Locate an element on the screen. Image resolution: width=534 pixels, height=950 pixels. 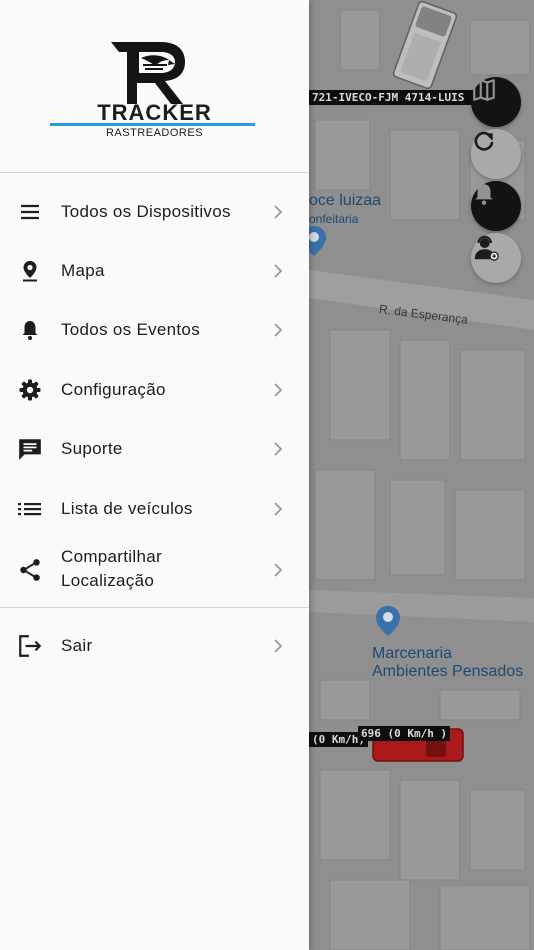
map-pin-icon is located at coordinates (30, 271).